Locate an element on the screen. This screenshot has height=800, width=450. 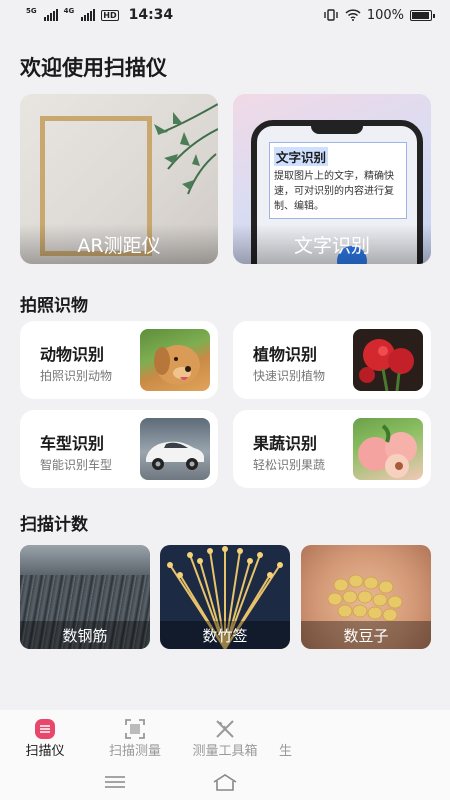
count-rebar-label: 数钢筋 is located at coordinates (85, 635).